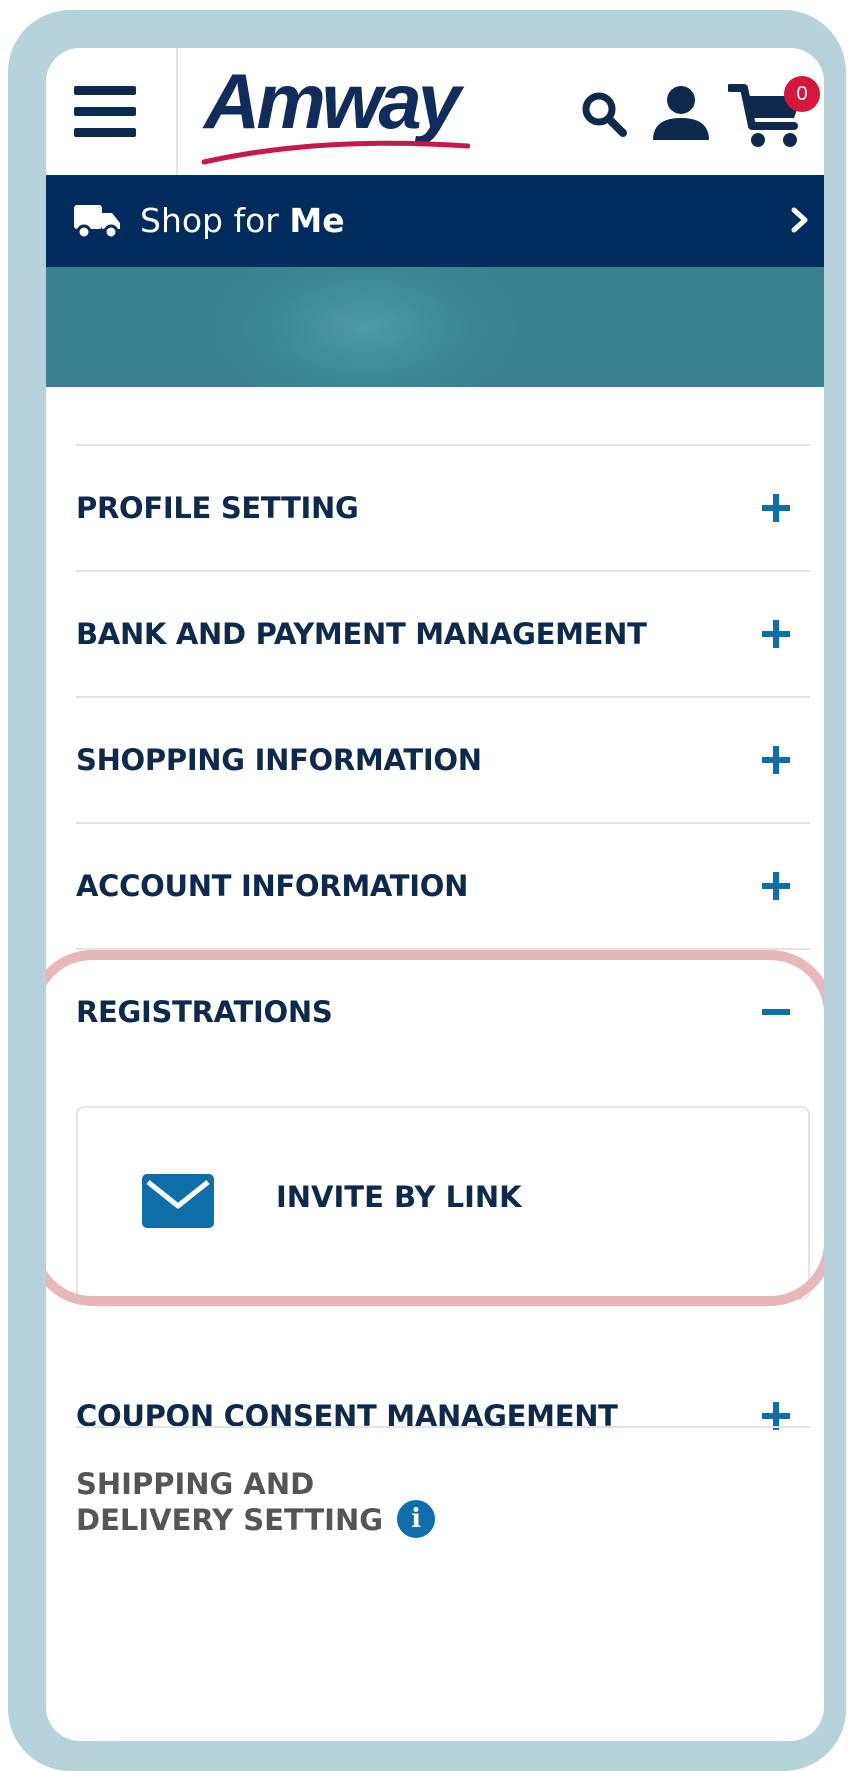 The height and width of the screenshot is (1771, 850). Describe the element at coordinates (416, 1519) in the screenshot. I see `info-icon: i` at that location.